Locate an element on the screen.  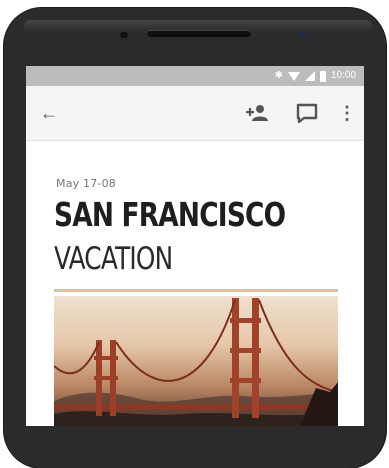
front-camera is located at coordinates (303, 35).